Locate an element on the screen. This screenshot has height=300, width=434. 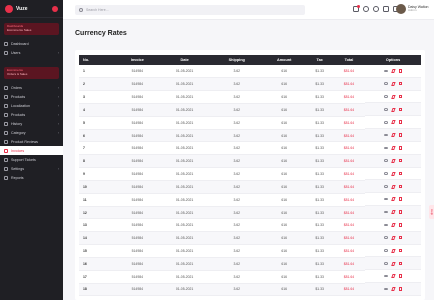
table-row: 1 514984 01-05-2021 3.62 616 $1.33 $81.64 is located at coordinates (250, 72).